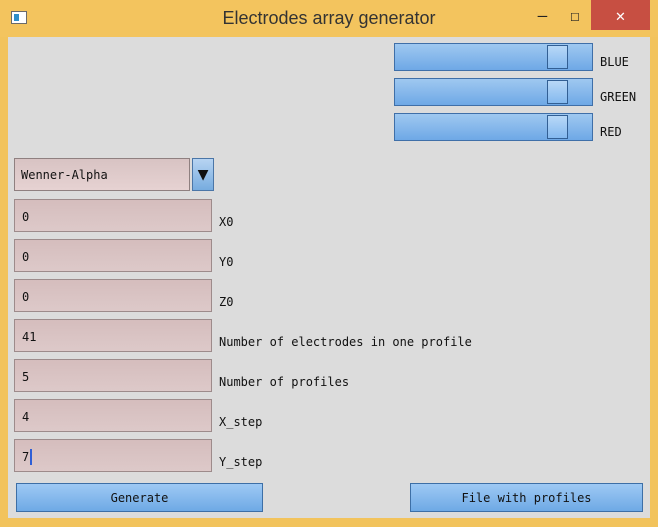  Describe the element at coordinates (611, 132) in the screenshot. I see `red-slider-label: RED` at that location.